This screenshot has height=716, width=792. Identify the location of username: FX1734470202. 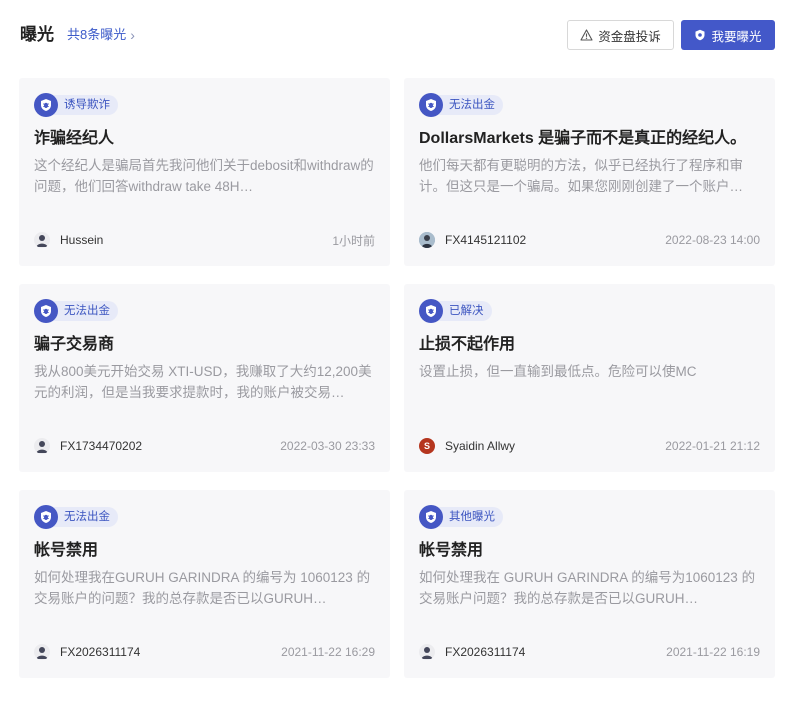
(101, 446).